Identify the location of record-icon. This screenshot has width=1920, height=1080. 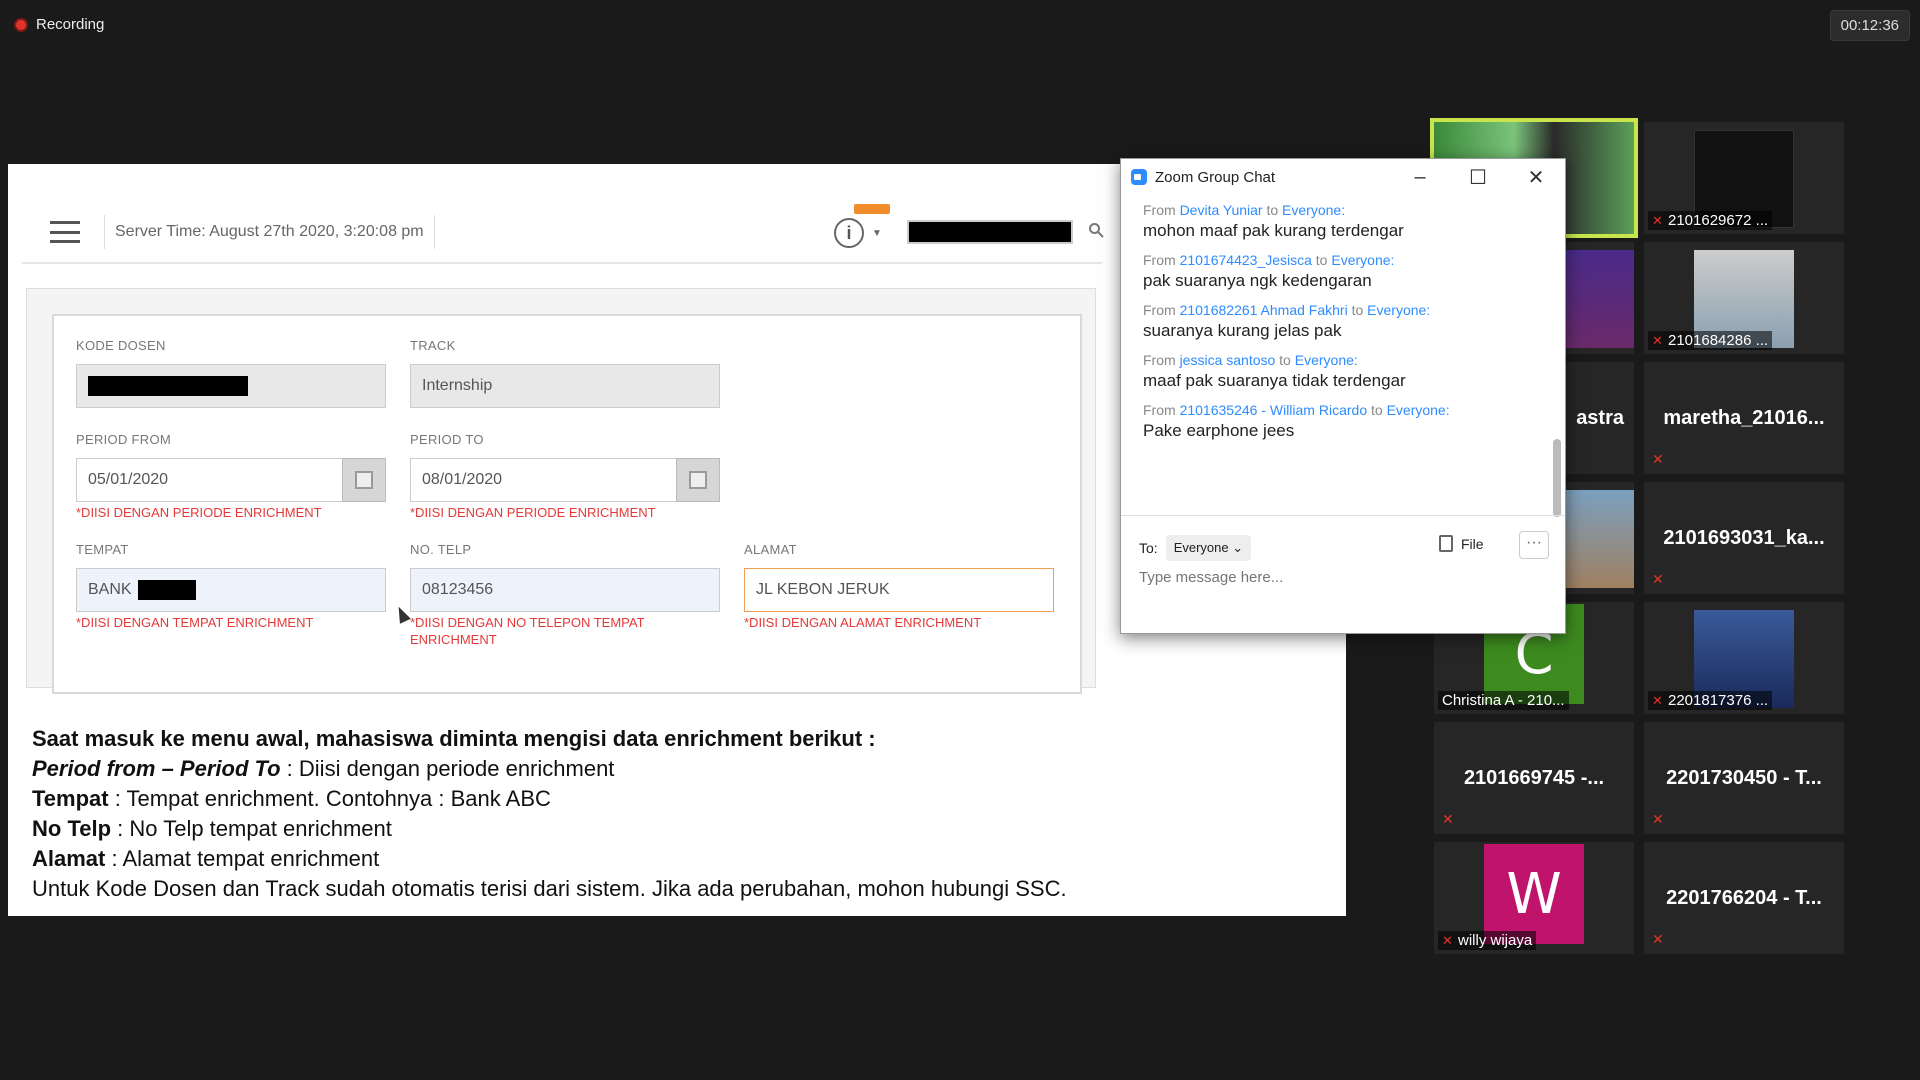
(21, 24).